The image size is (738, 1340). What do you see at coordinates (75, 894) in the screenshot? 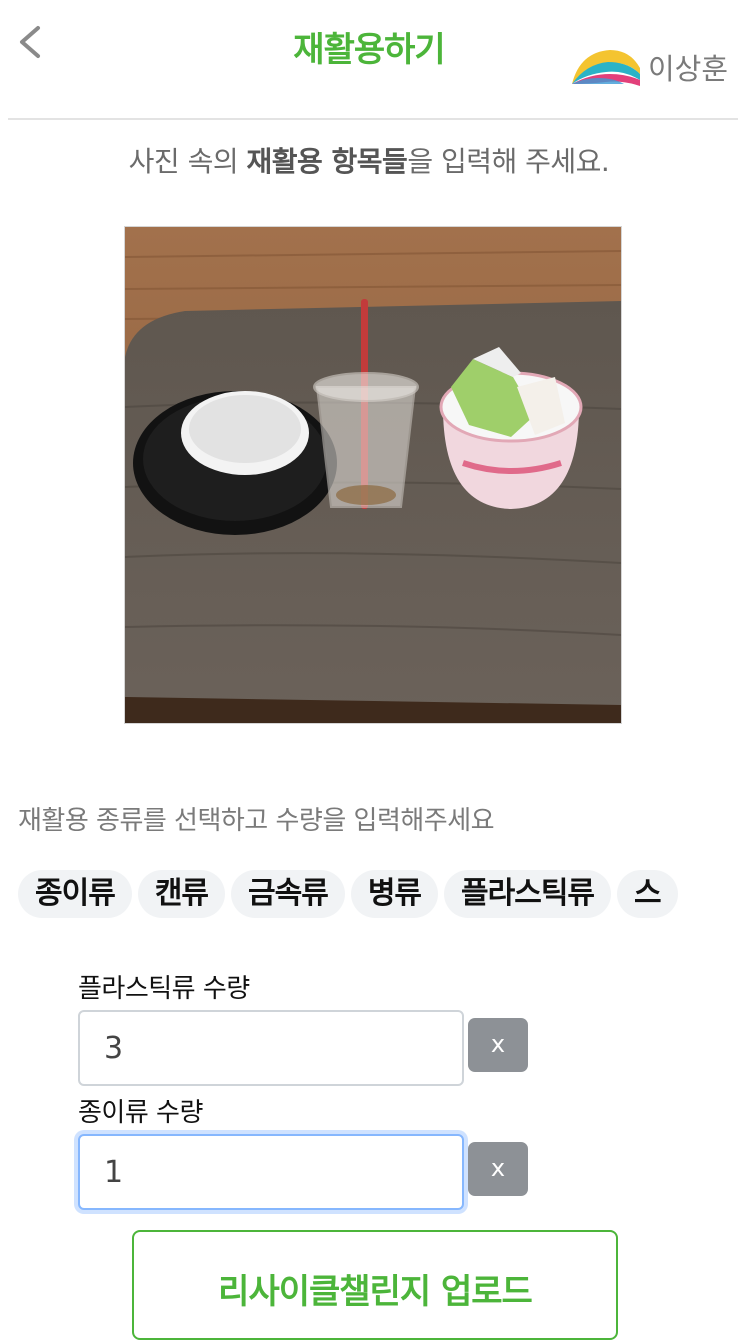
I see `chip-paper: 종이류` at bounding box center [75, 894].